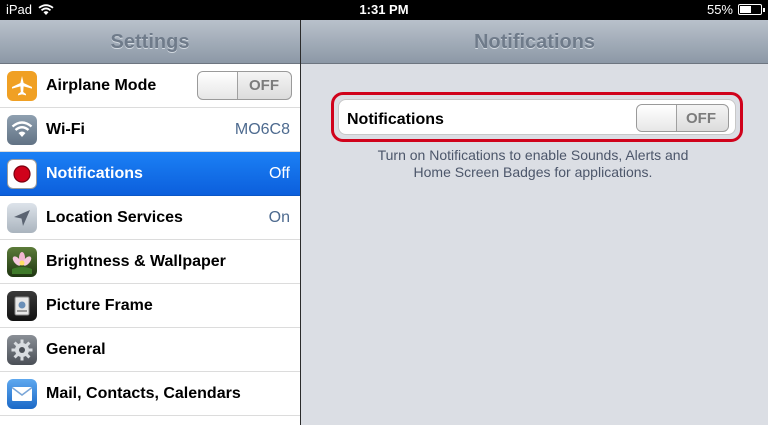 The image size is (768, 425). What do you see at coordinates (395, 119) in the screenshot?
I see `notifications-label: Notifications` at bounding box center [395, 119].